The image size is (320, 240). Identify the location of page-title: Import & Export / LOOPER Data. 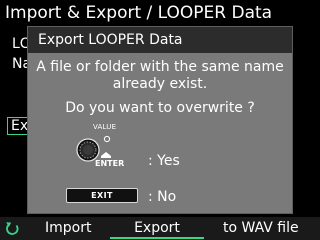
(139, 13).